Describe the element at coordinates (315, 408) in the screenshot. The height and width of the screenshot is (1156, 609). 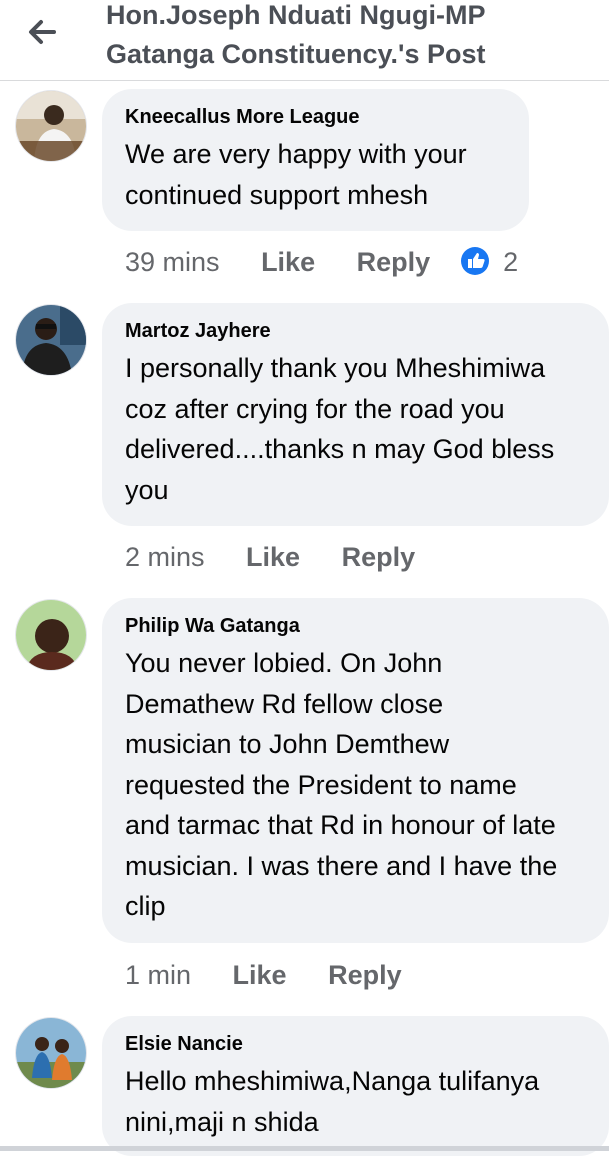
I see `comment-text-line: coz after crying for the road you` at that location.